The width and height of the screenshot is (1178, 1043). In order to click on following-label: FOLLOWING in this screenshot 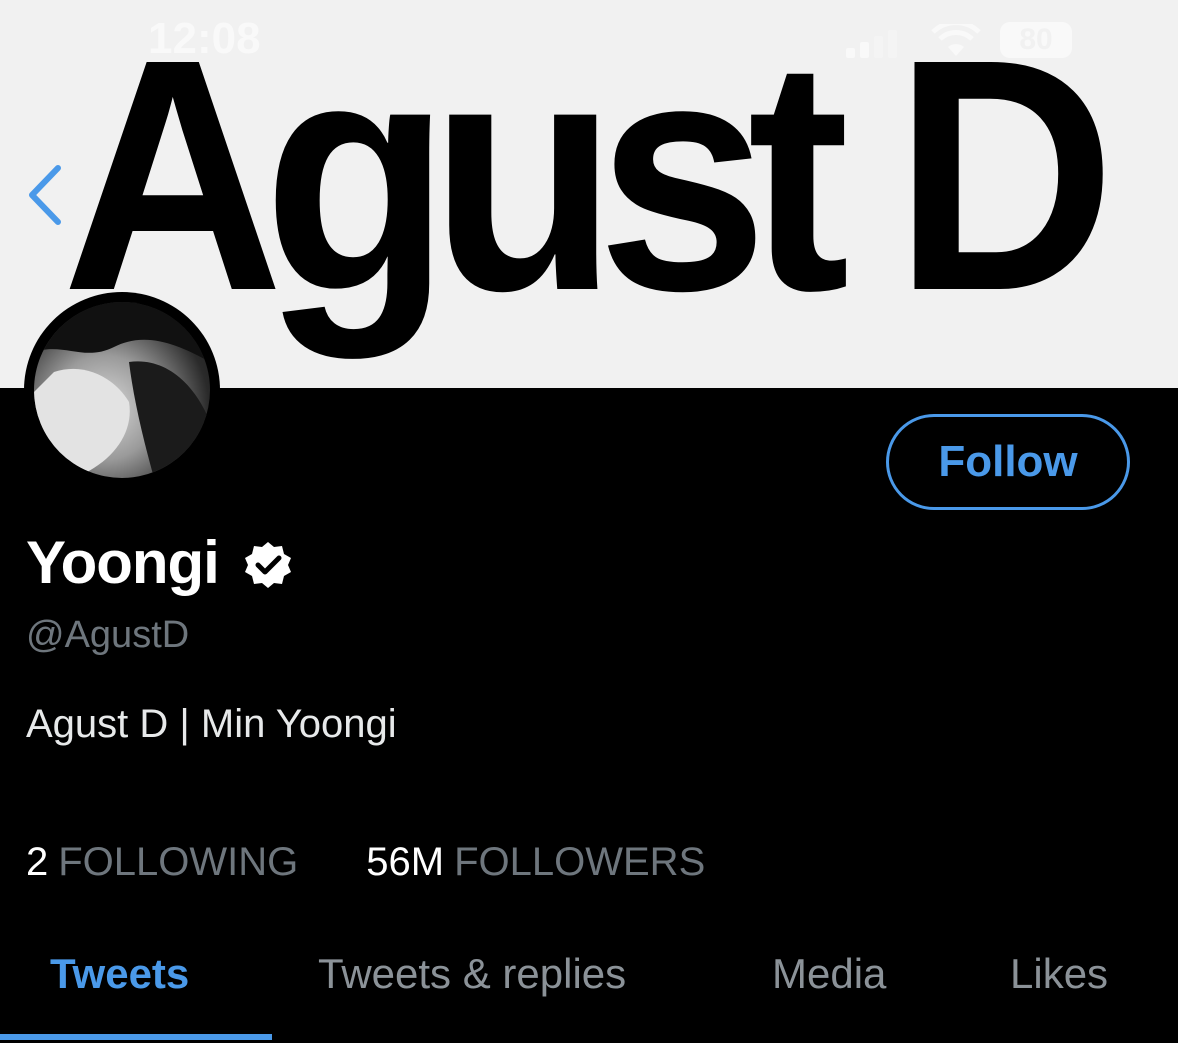, I will do `click(178, 862)`.